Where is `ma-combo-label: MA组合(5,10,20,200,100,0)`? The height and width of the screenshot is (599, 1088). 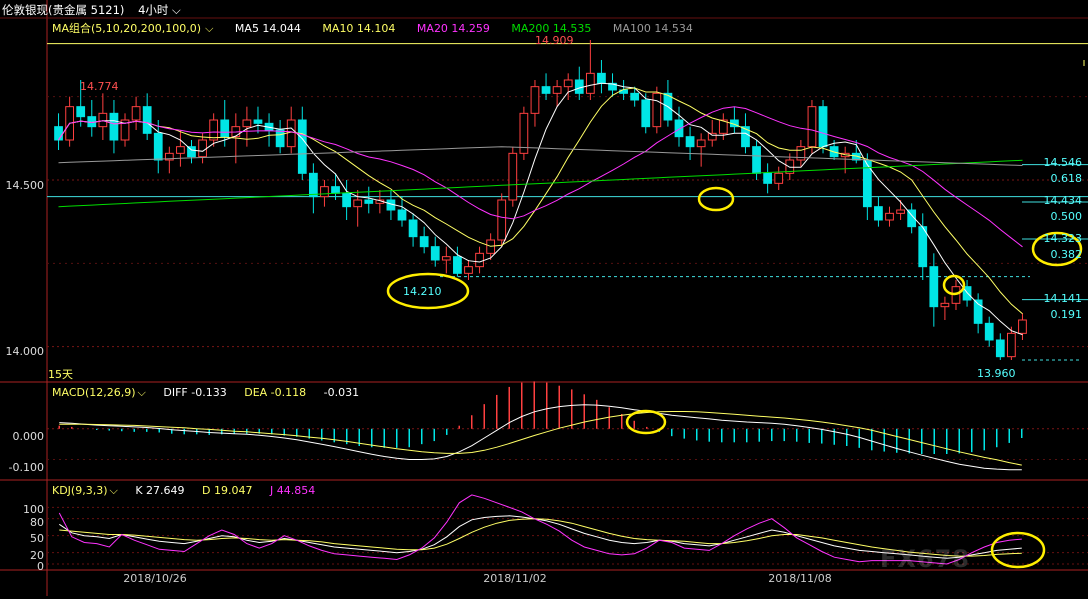 ma-combo-label: MA组合(5,10,20,200,100,0) is located at coordinates (126, 28).